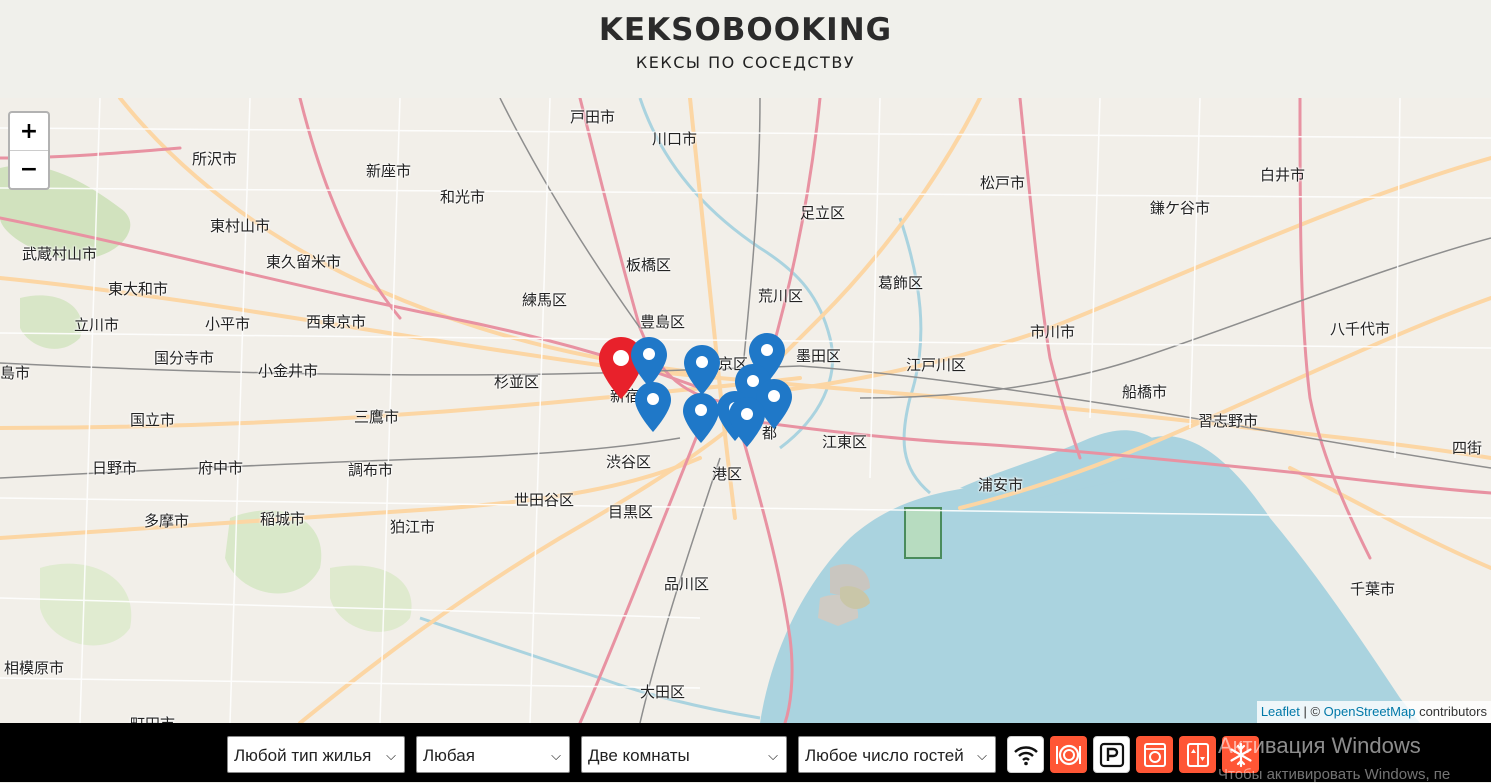 The image size is (1491, 783). I want to click on map-attribution: Leaflet | © OpenStreetMap contributors, so click(1373, 712).